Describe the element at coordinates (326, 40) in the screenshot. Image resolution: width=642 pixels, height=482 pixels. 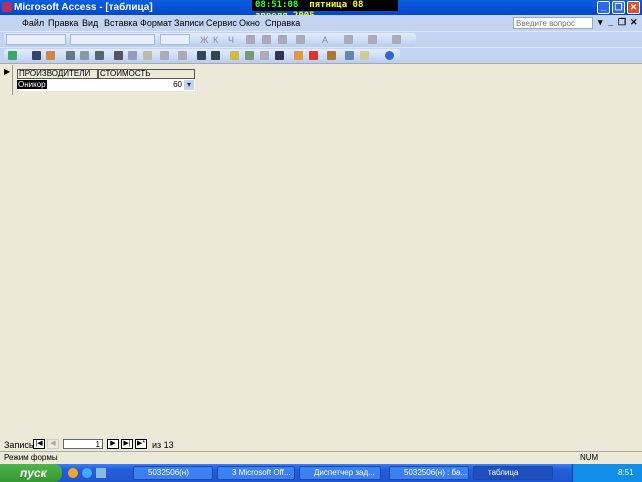
I see `font-color-icon: A` at that location.